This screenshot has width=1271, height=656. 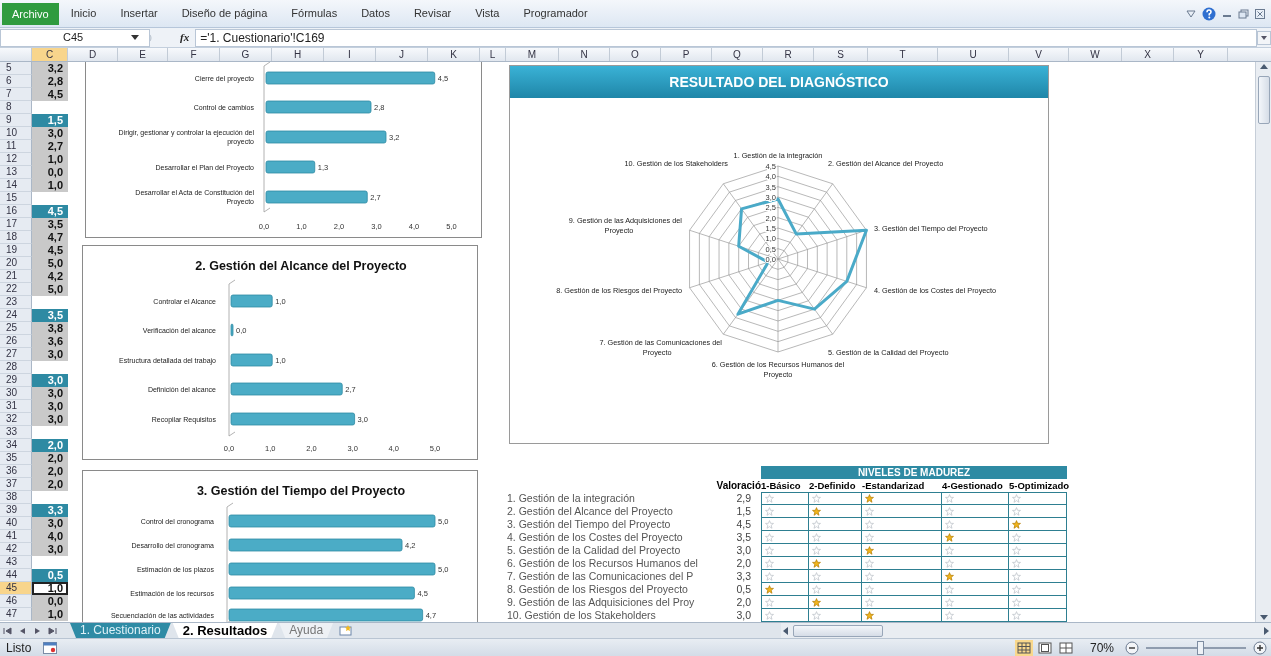 What do you see at coordinates (16, 94) in the screenshot?
I see `row-header: 7` at bounding box center [16, 94].